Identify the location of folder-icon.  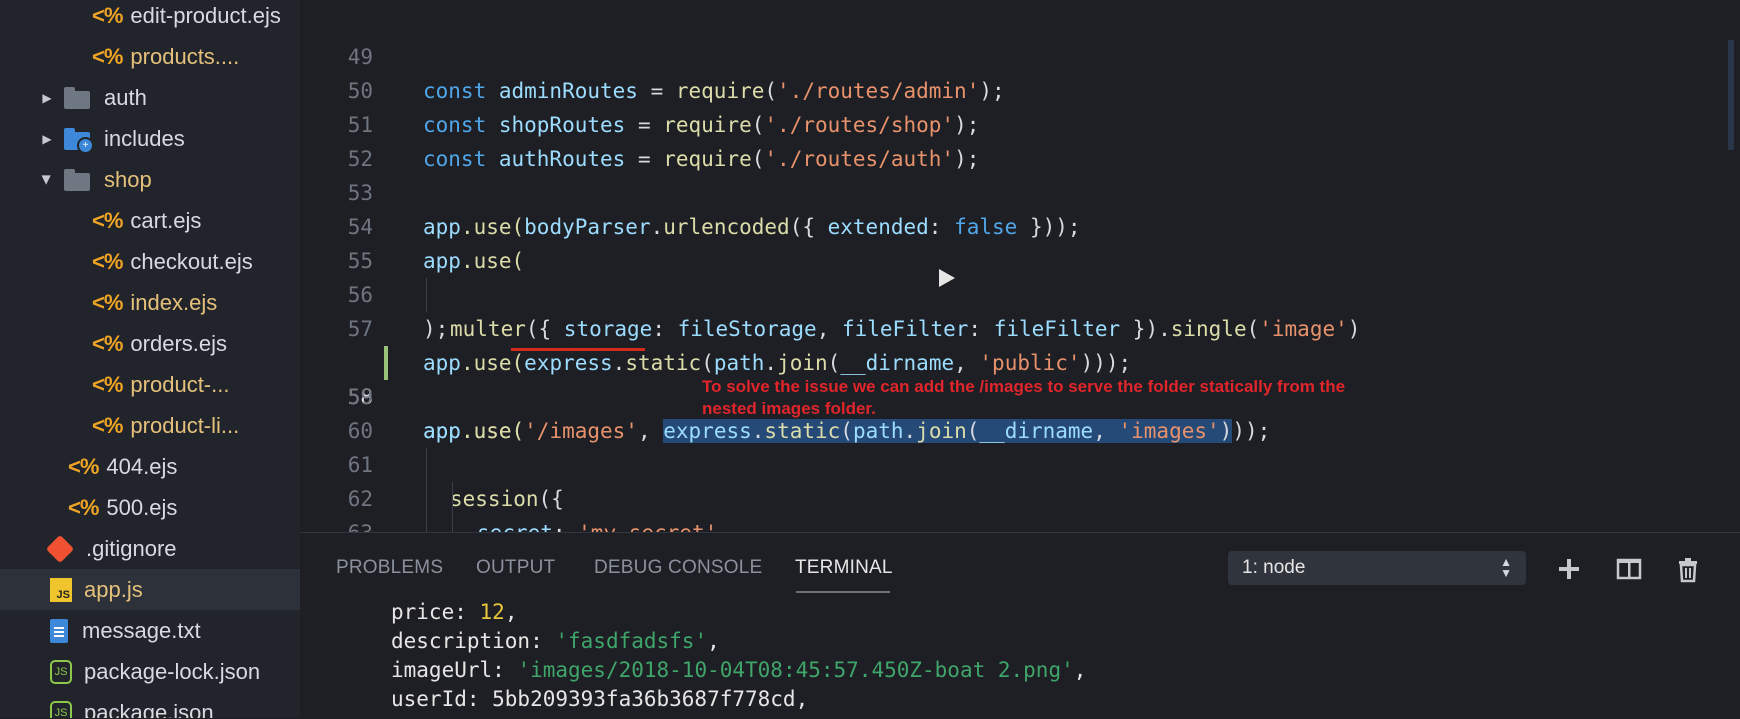
(77, 97).